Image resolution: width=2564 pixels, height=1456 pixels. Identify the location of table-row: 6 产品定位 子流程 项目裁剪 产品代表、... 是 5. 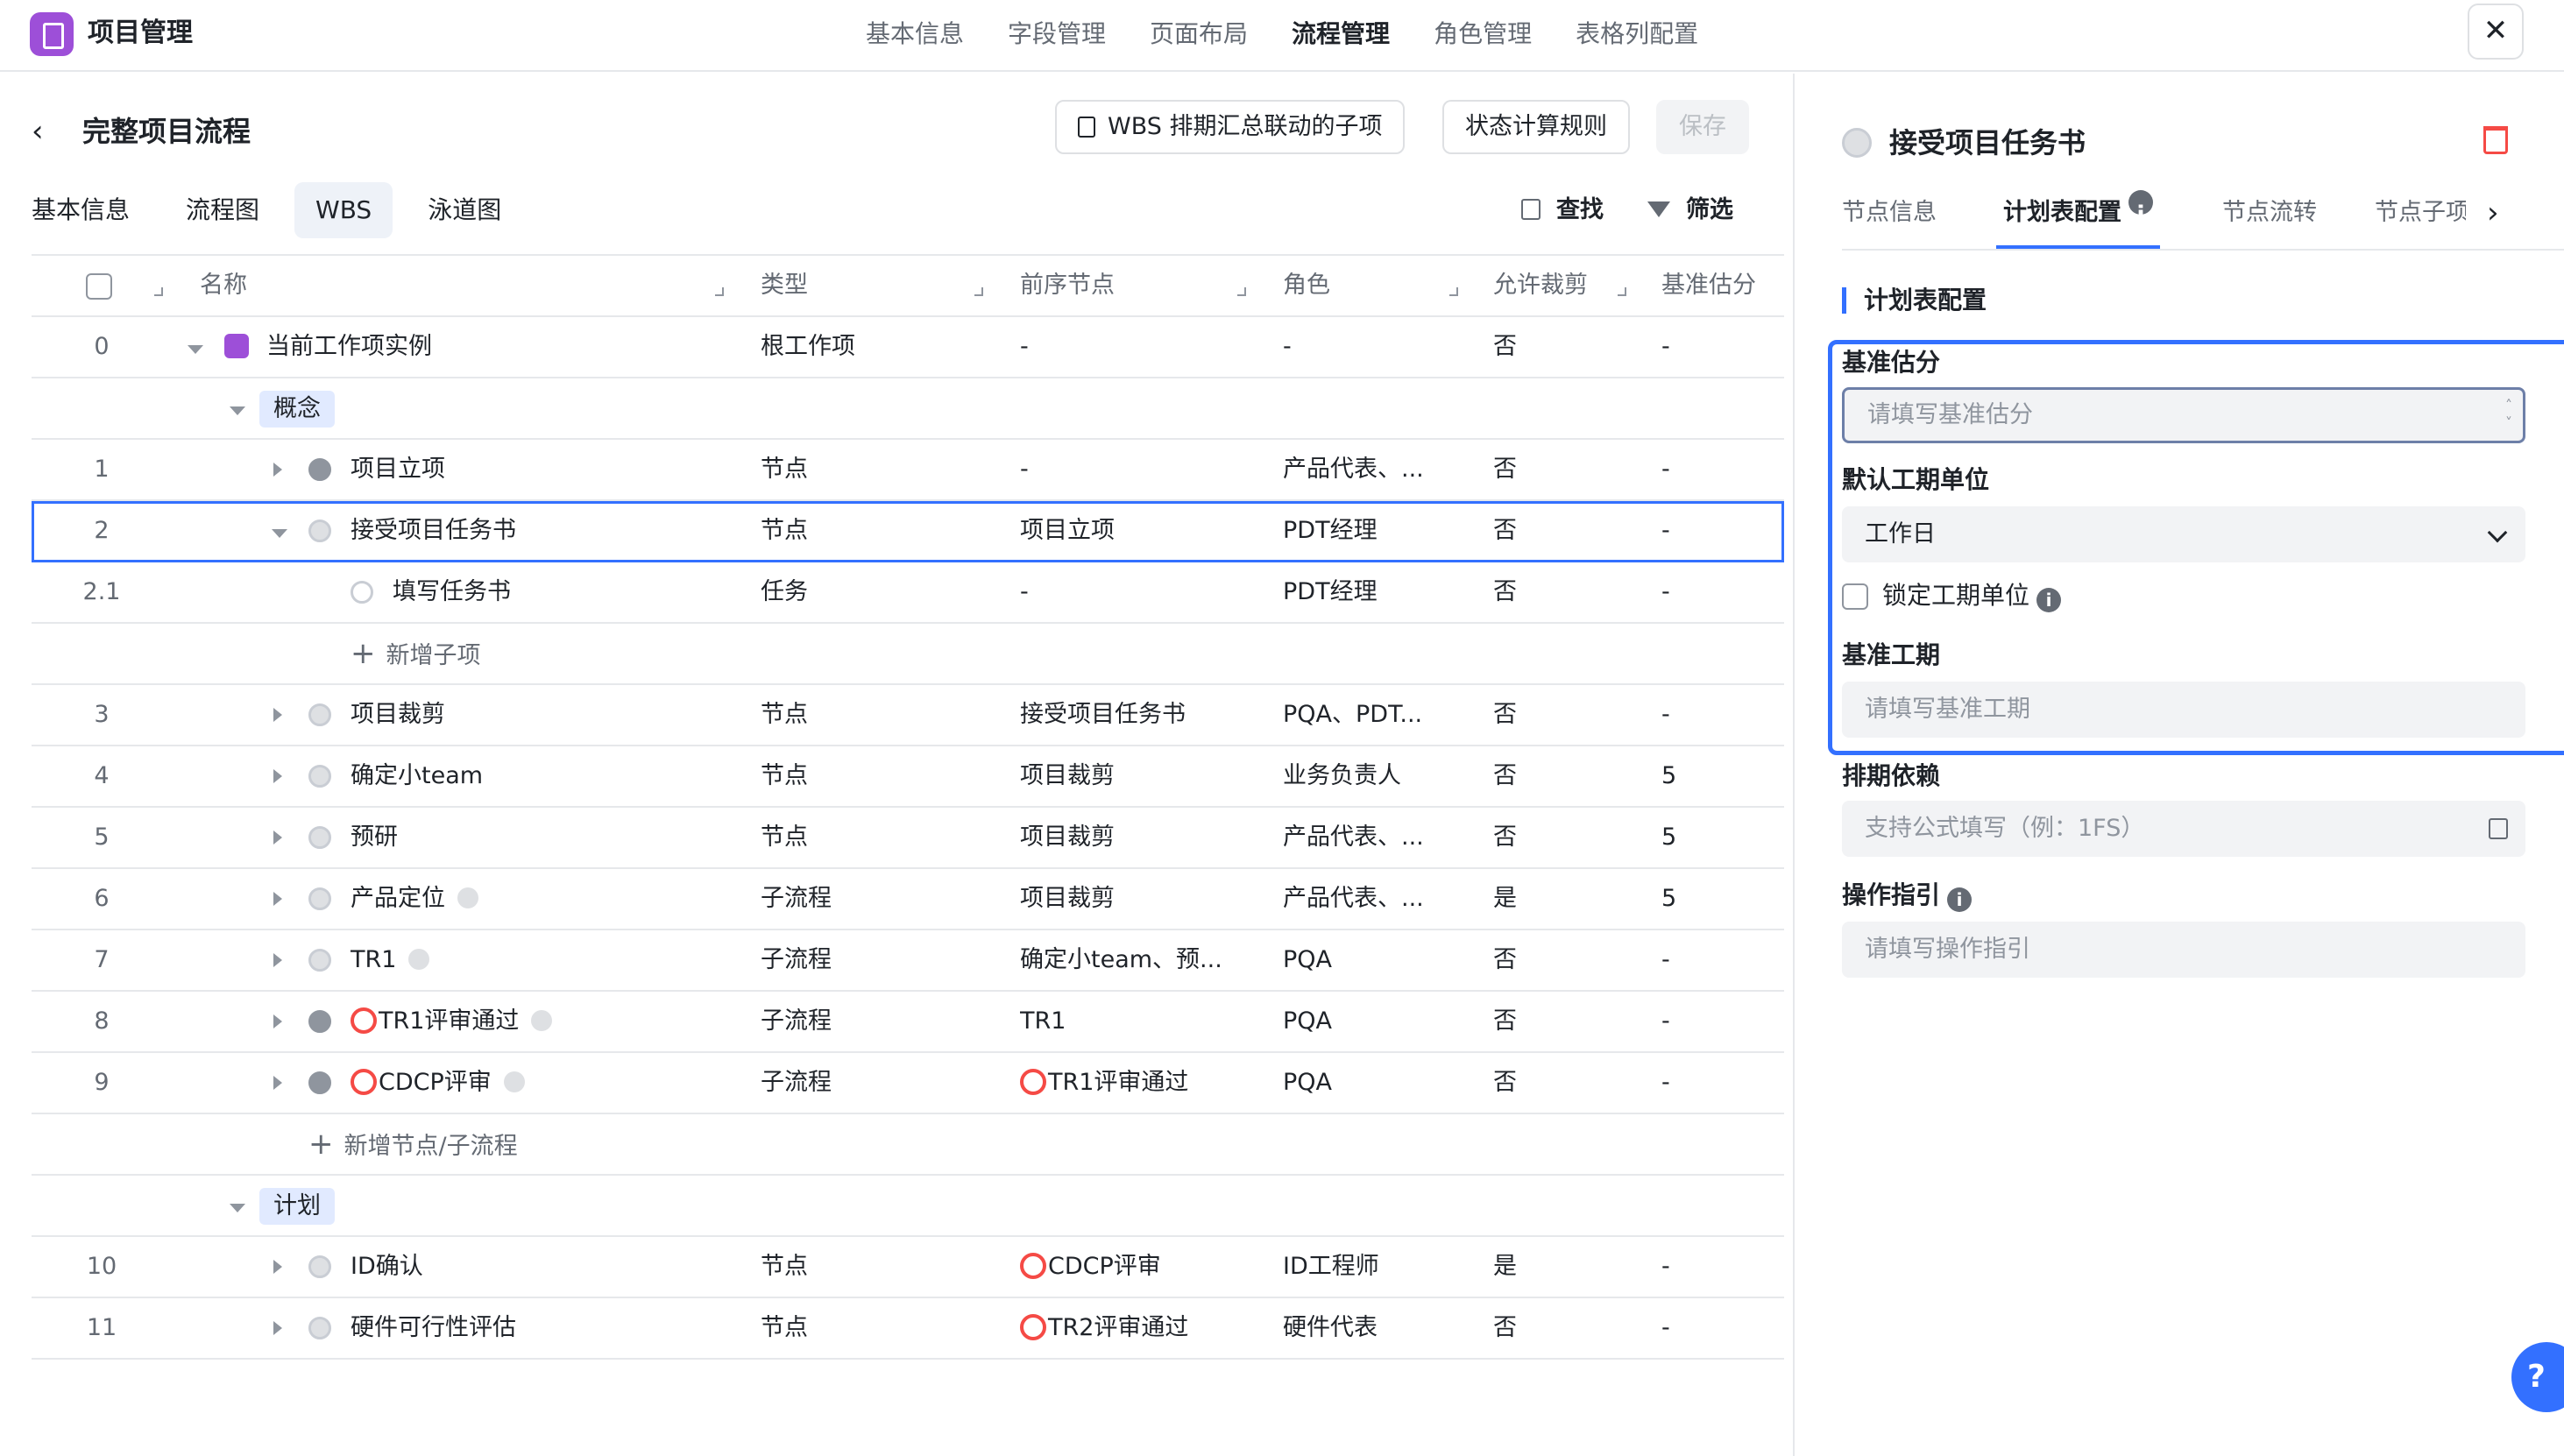
(908, 900).